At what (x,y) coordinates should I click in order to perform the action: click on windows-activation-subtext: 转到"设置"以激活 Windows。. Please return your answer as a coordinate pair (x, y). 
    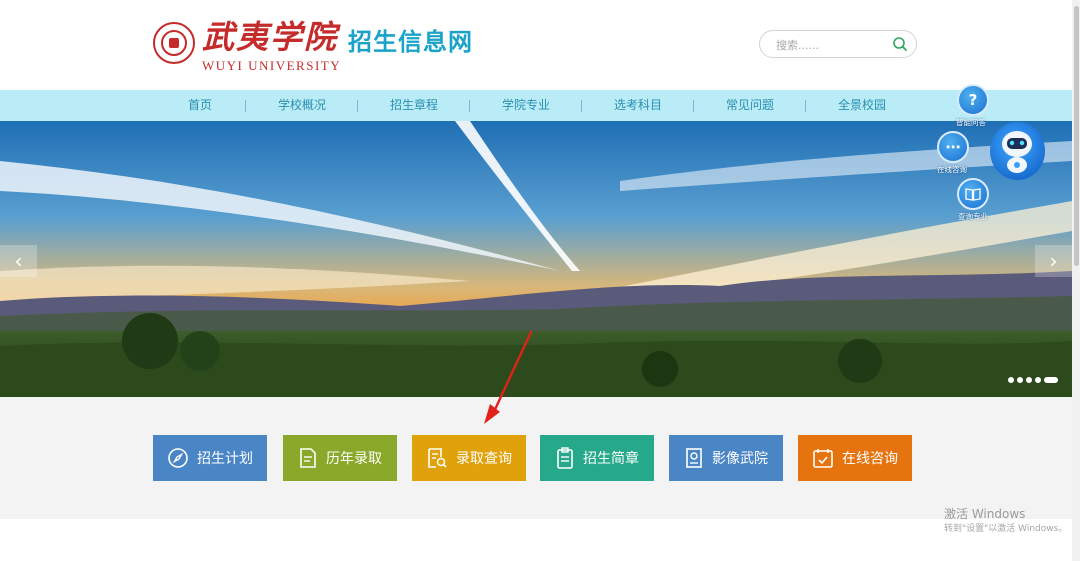
    Looking at the image, I should click on (1006, 529).